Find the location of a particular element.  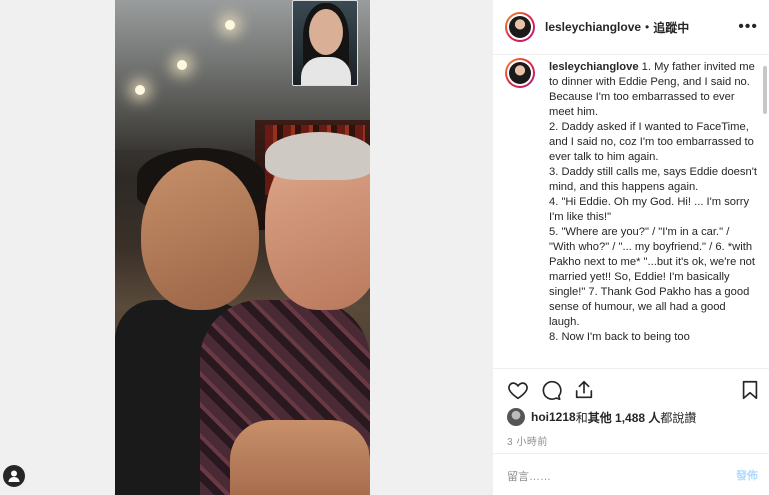

share-icon is located at coordinates (584, 390).